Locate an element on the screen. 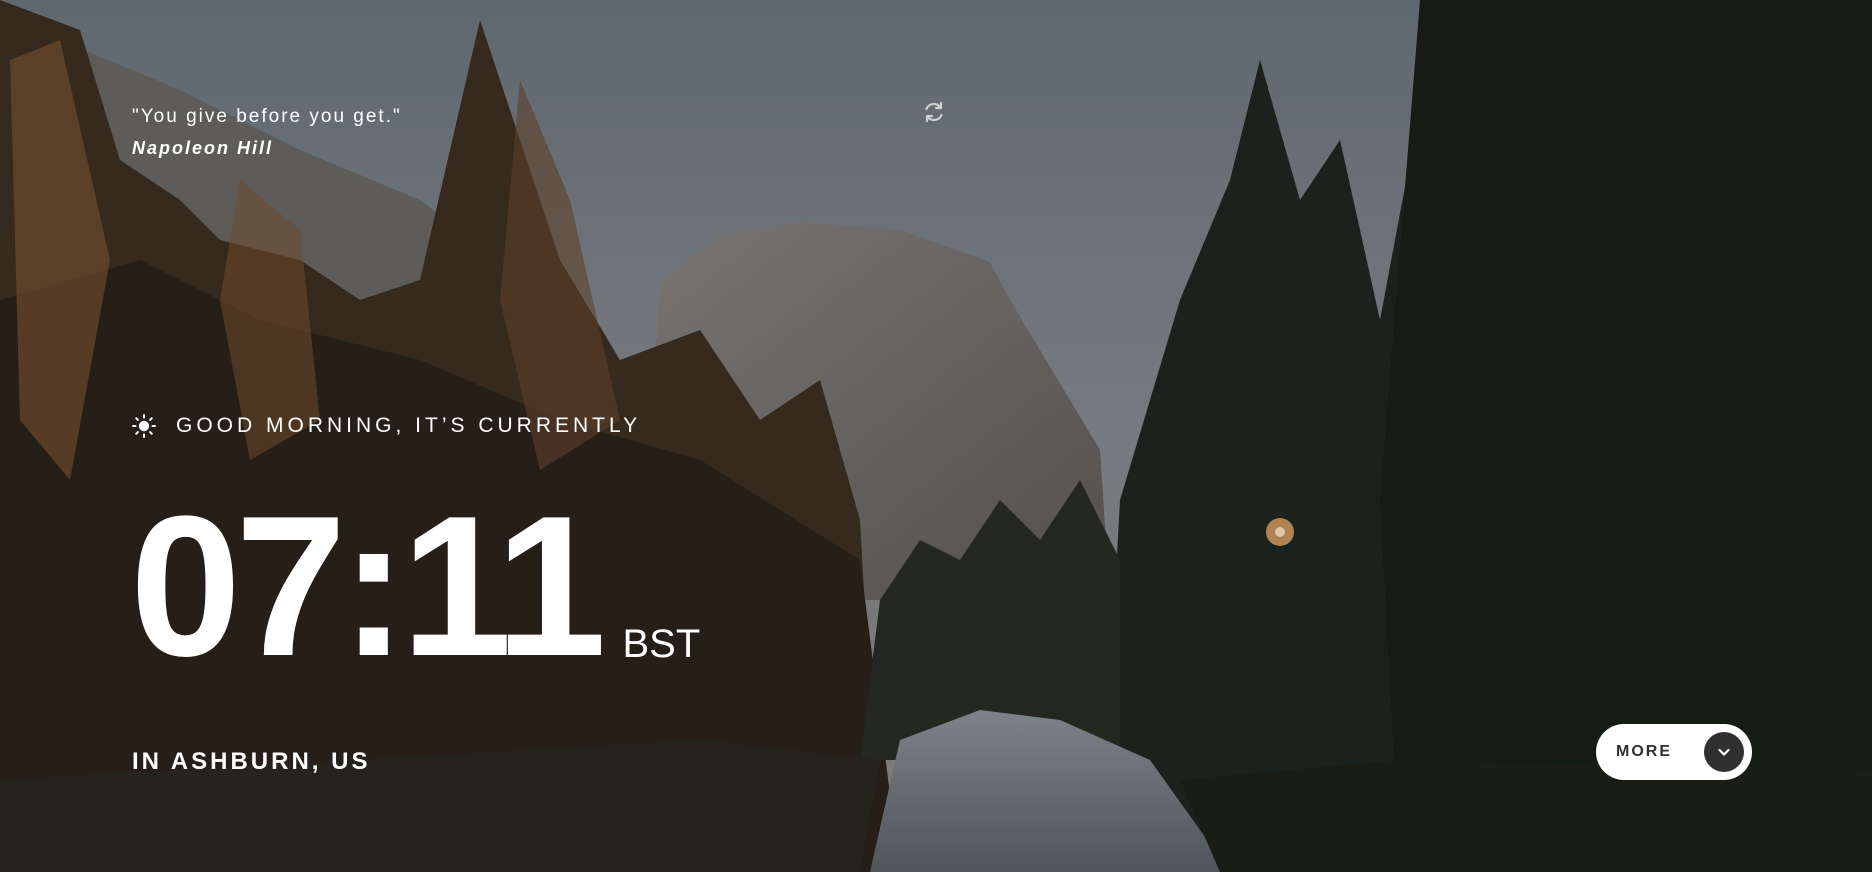  greeting-row: GOOD MORNING, IT’S CURRENTLY is located at coordinates (386, 426).